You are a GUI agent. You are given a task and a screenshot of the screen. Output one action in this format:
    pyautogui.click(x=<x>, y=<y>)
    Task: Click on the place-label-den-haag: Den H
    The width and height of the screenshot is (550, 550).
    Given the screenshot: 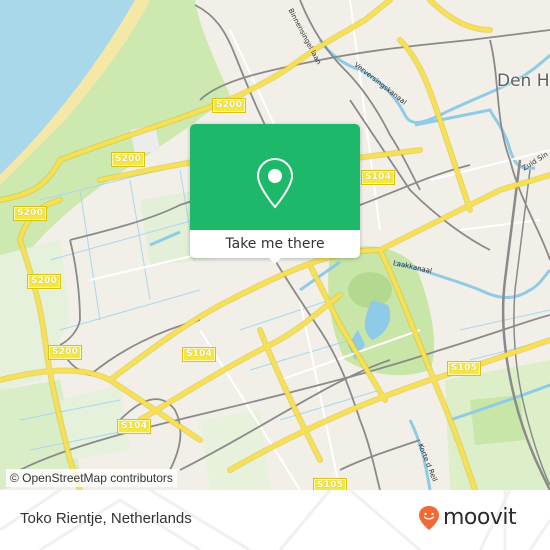 What is the action you would take?
    pyautogui.click(x=523, y=81)
    